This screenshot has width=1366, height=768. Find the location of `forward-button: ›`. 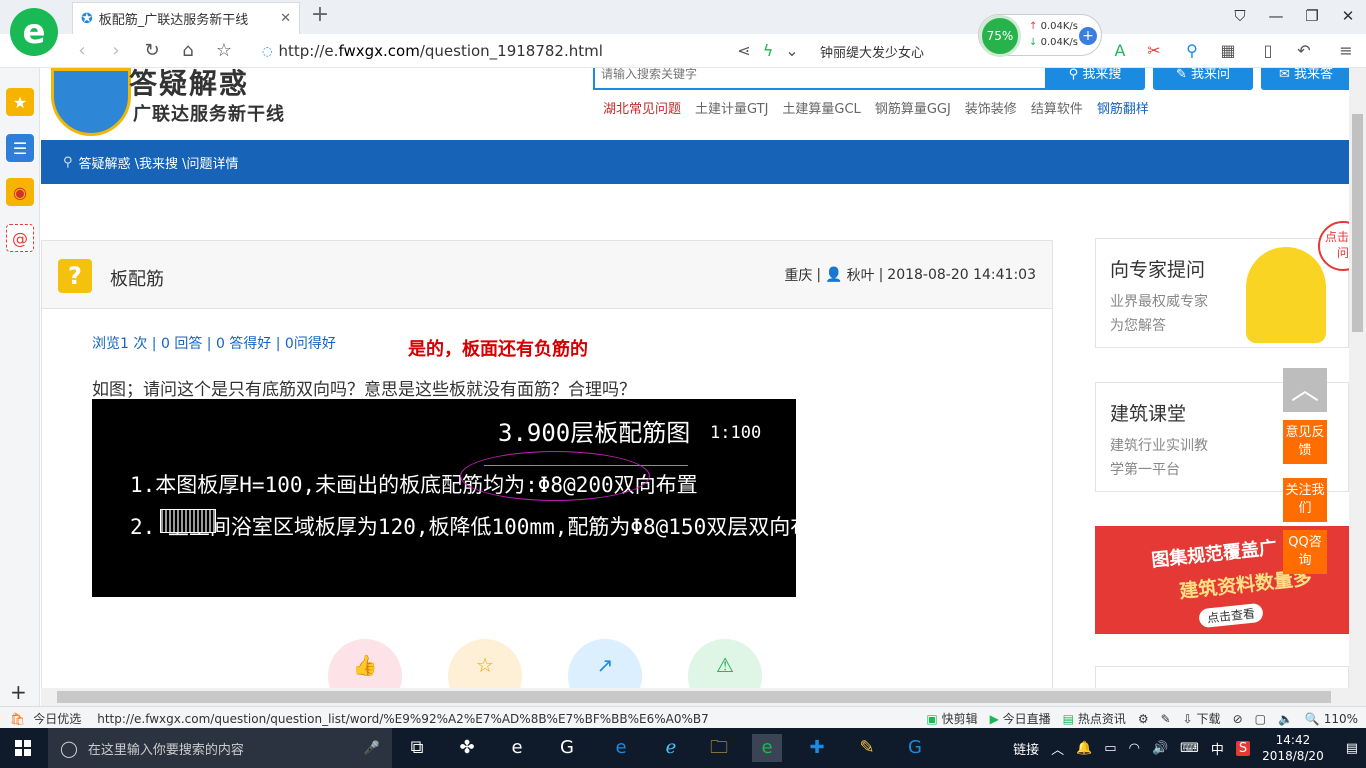

forward-button: › is located at coordinates (116, 51).